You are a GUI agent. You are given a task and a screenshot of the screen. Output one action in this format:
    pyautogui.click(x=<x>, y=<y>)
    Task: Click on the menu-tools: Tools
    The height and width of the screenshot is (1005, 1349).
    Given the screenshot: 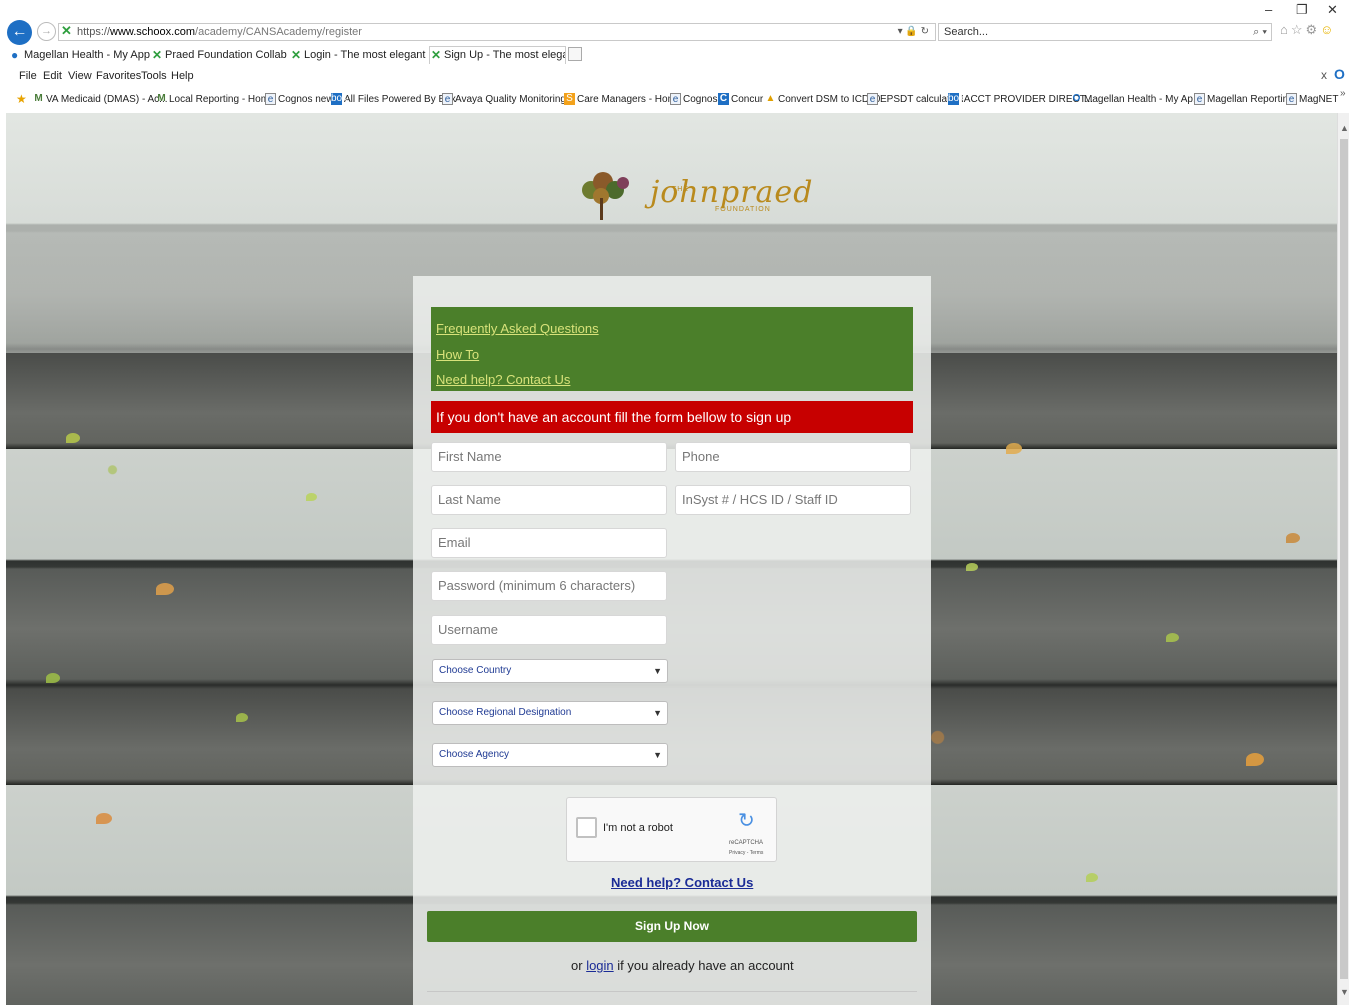 What is the action you would take?
    pyautogui.click(x=154, y=76)
    